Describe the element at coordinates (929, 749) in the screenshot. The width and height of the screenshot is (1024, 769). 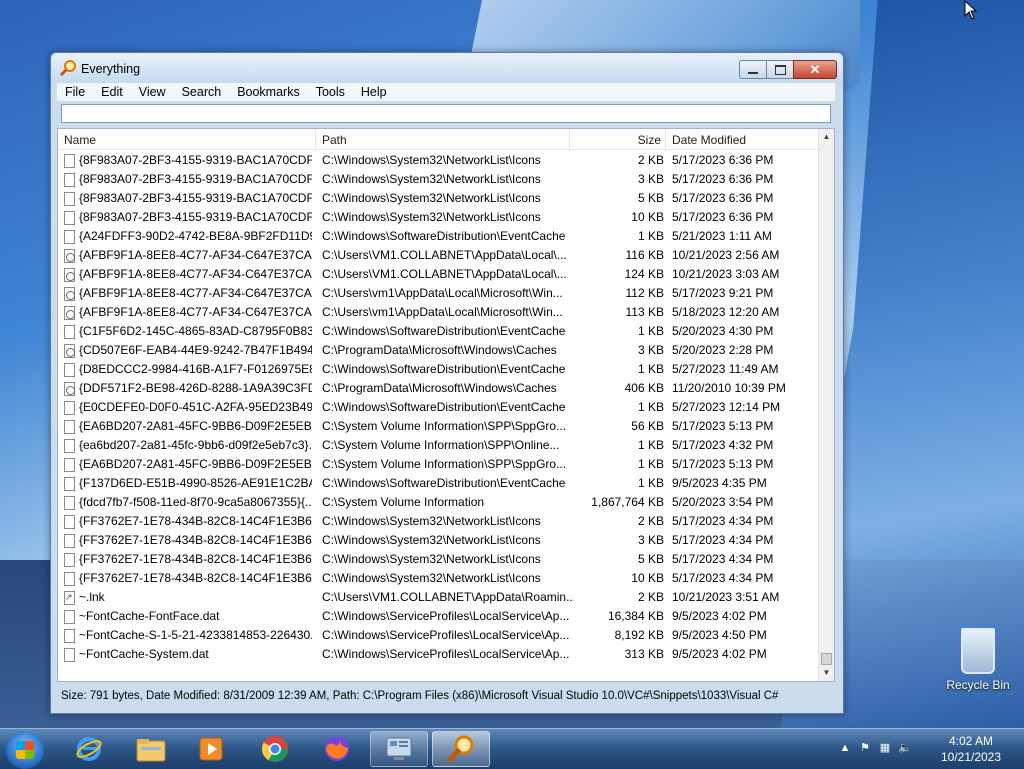
I see `system-tray: ▲ ⚑ ▦ 🔈 4:02 AM 10/21/2023` at that location.